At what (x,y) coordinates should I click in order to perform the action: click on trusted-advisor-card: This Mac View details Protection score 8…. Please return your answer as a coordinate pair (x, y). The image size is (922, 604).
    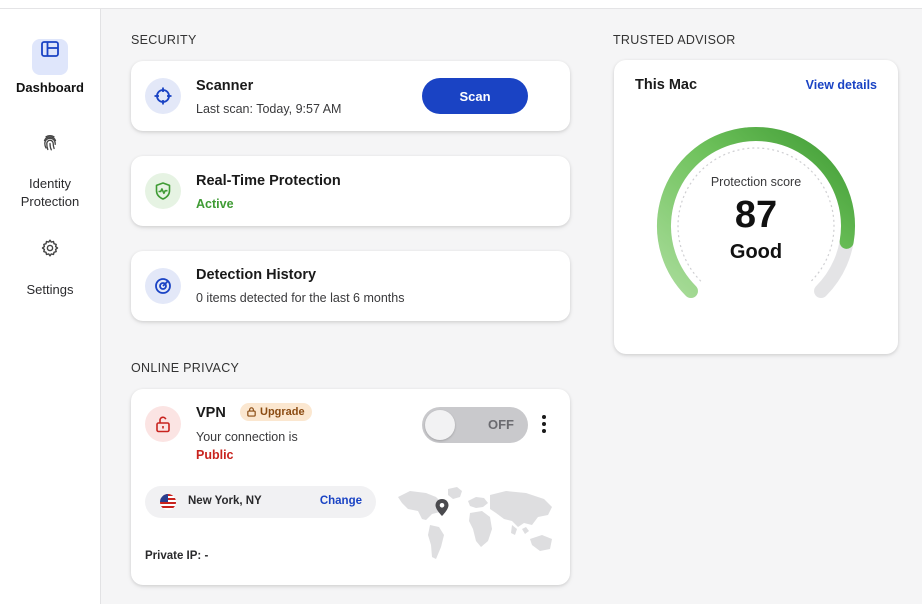
    Looking at the image, I should click on (756, 207).